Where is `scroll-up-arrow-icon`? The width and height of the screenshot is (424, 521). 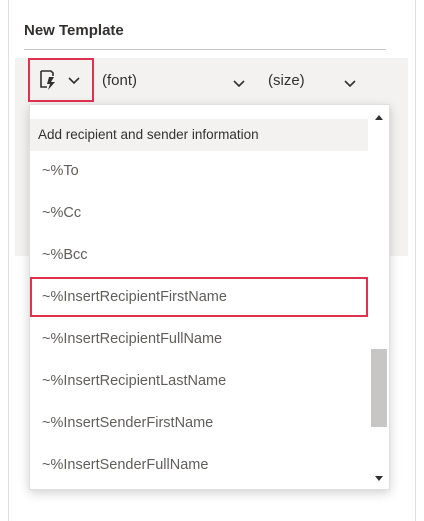 scroll-up-arrow-icon is located at coordinates (379, 117).